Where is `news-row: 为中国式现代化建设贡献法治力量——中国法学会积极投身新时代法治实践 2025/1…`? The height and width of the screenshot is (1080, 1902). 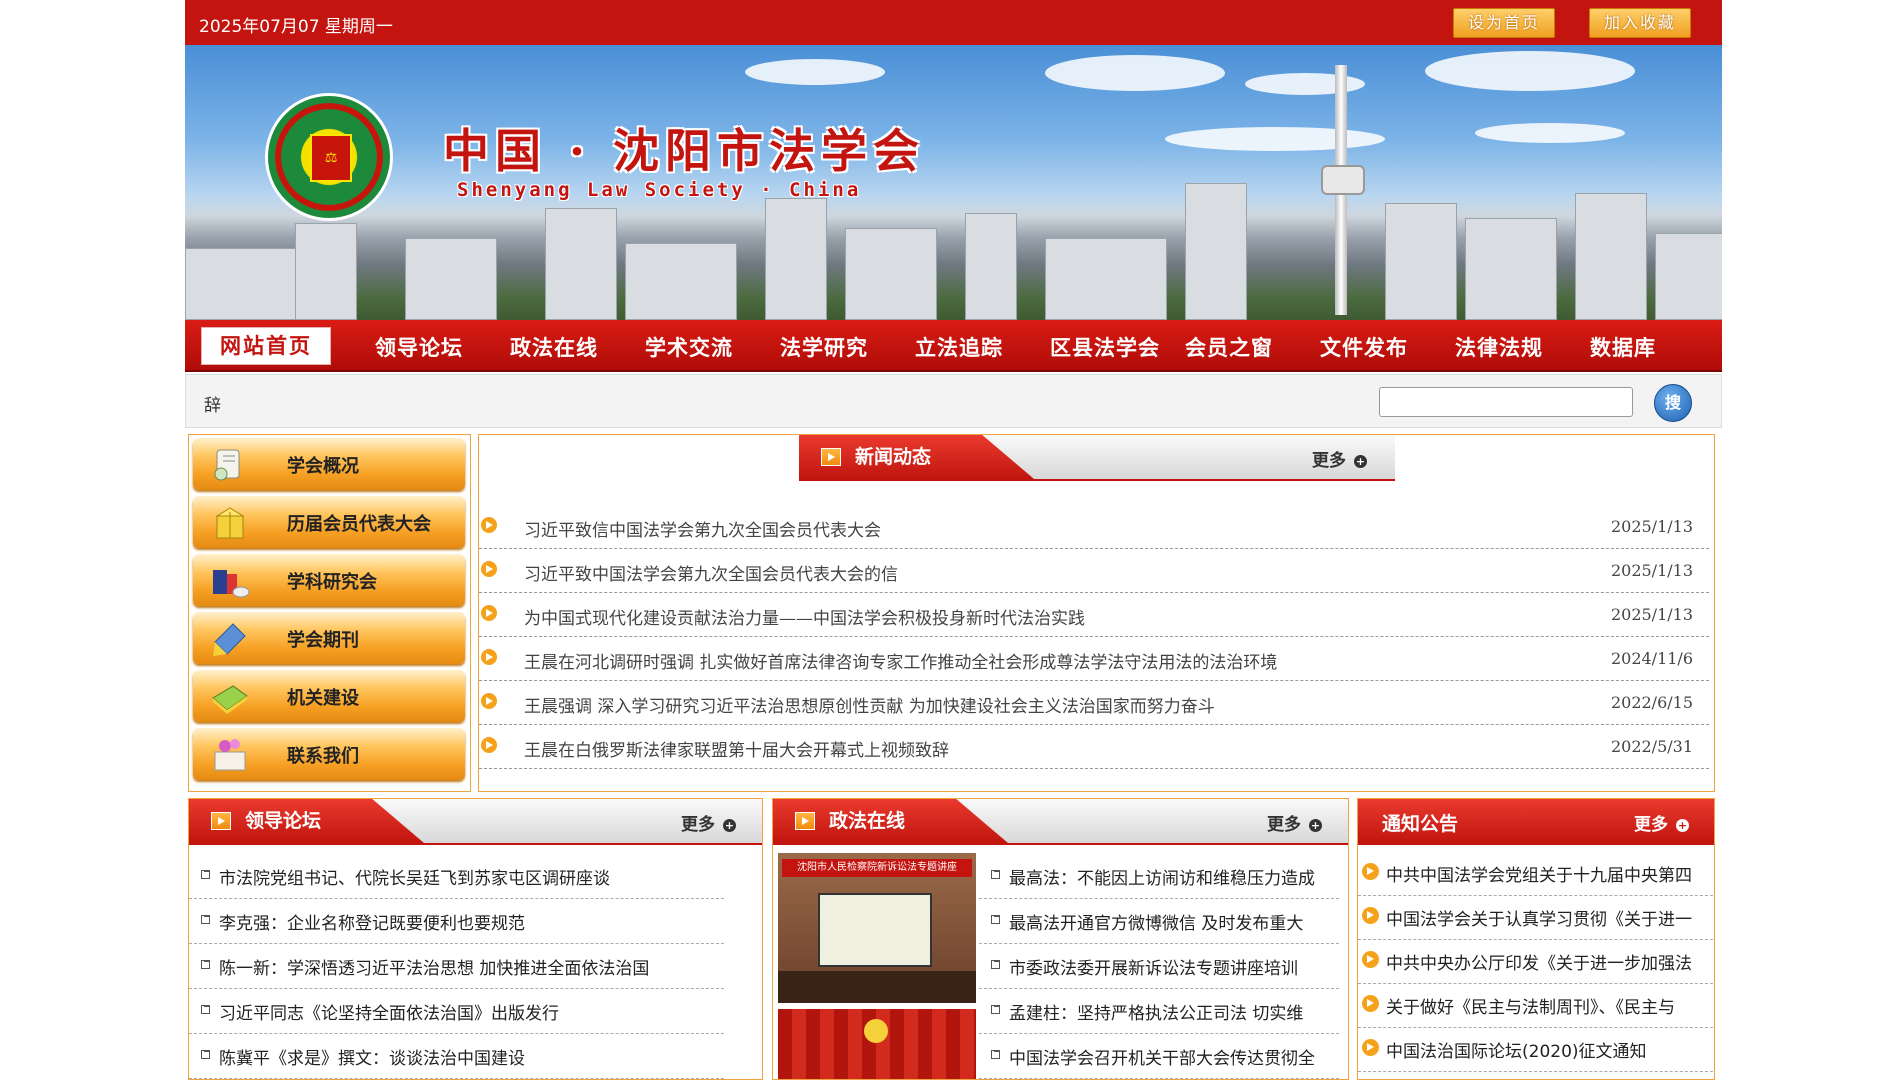 news-row: 为中国式现代化建设贡献法治力量——中国法学会积极投身新时代法治实践 2025/1… is located at coordinates (1094, 615).